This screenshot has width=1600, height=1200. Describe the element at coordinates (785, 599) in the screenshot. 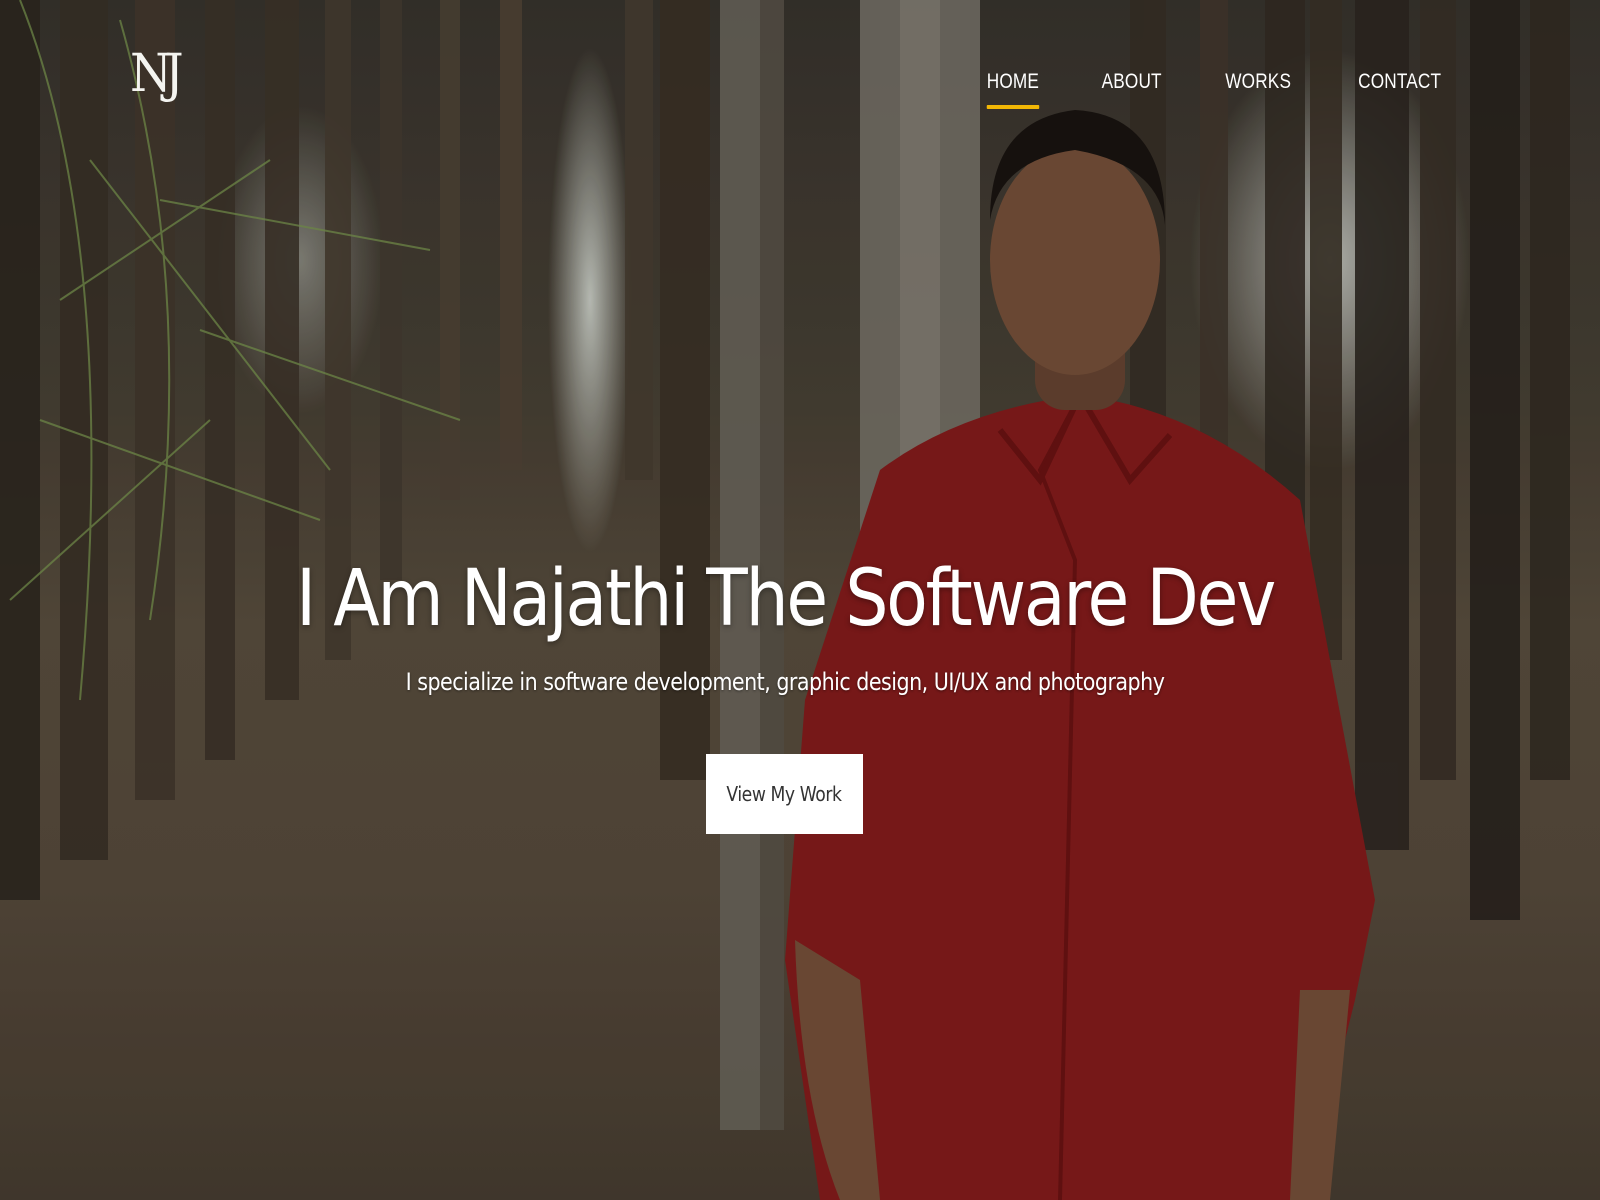

I see `hero-headline: I Am Najathi The Software Dev` at that location.